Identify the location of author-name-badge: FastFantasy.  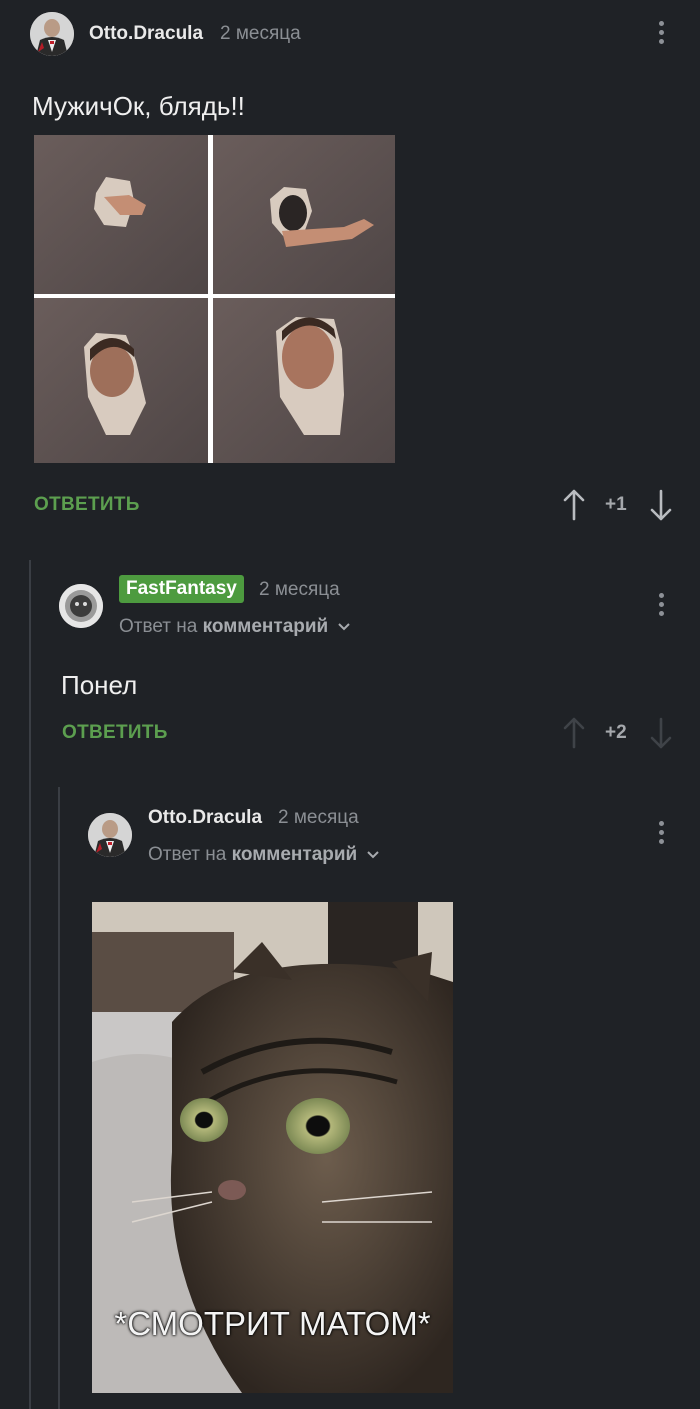
(181, 589).